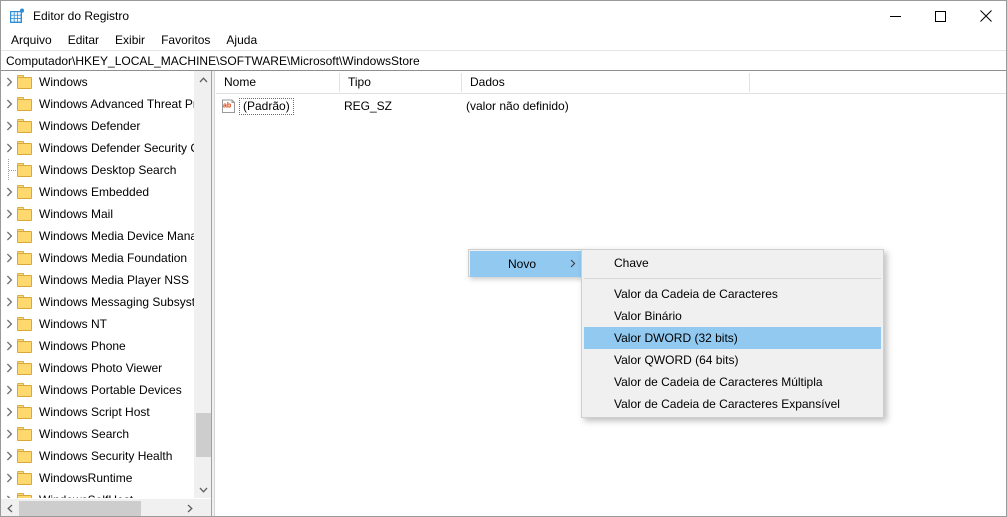 The height and width of the screenshot is (517, 1007). Describe the element at coordinates (97, 170) in the screenshot. I see `tree-item-windows-desktop-search: Windows Desktop Search` at that location.